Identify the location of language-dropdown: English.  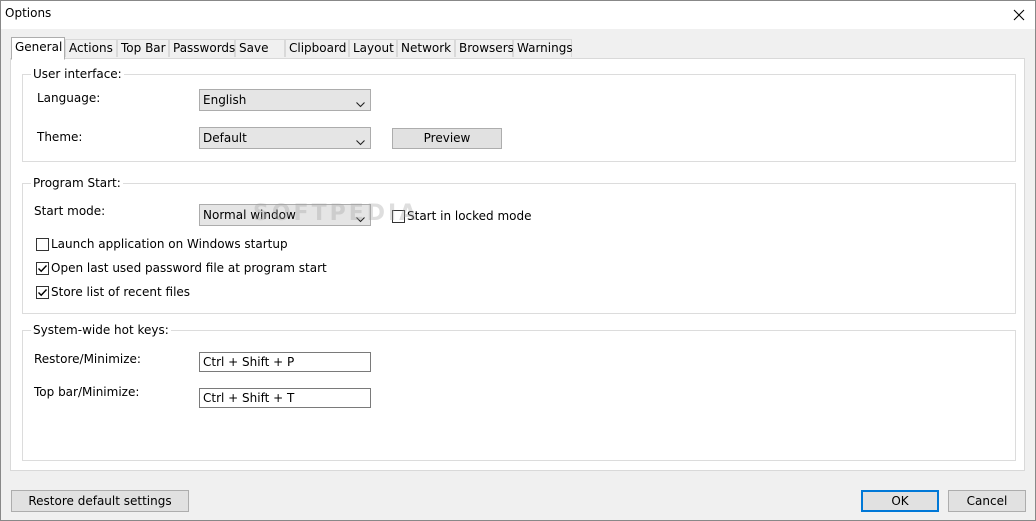
(285, 100).